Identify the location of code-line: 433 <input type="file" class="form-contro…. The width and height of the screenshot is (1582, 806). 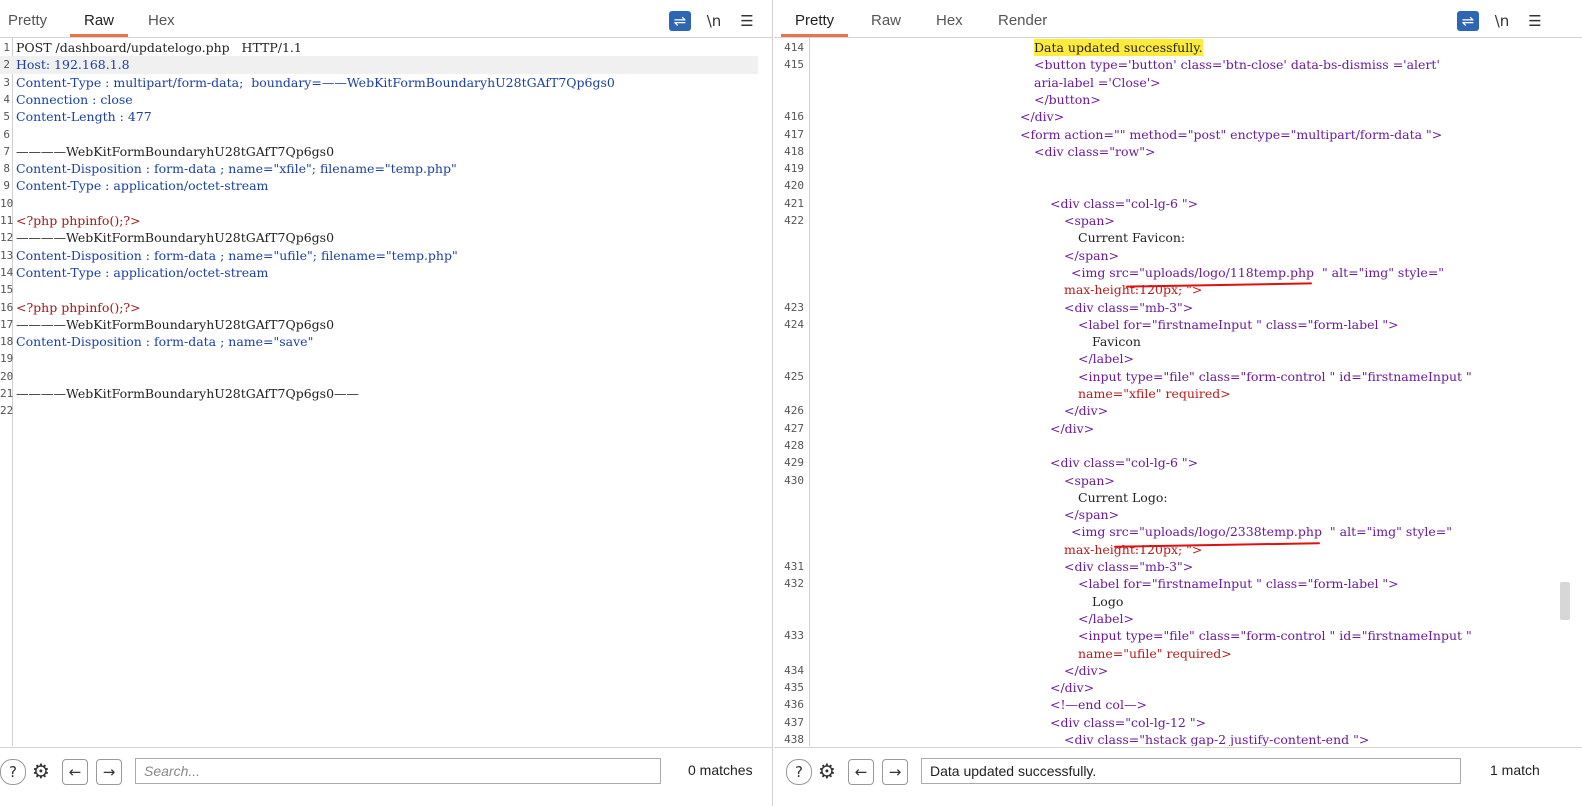
(1128, 636).